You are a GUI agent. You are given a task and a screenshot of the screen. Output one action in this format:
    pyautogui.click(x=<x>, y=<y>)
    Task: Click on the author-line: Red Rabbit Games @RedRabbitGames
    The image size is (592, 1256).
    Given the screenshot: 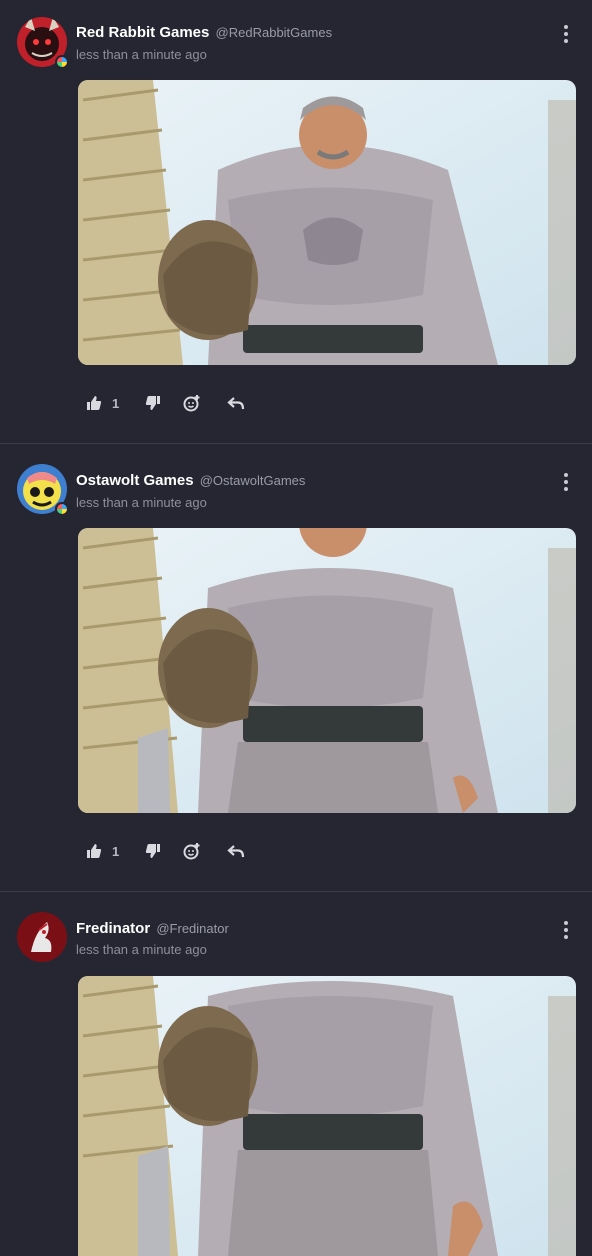 What is the action you would take?
    pyautogui.click(x=204, y=32)
    